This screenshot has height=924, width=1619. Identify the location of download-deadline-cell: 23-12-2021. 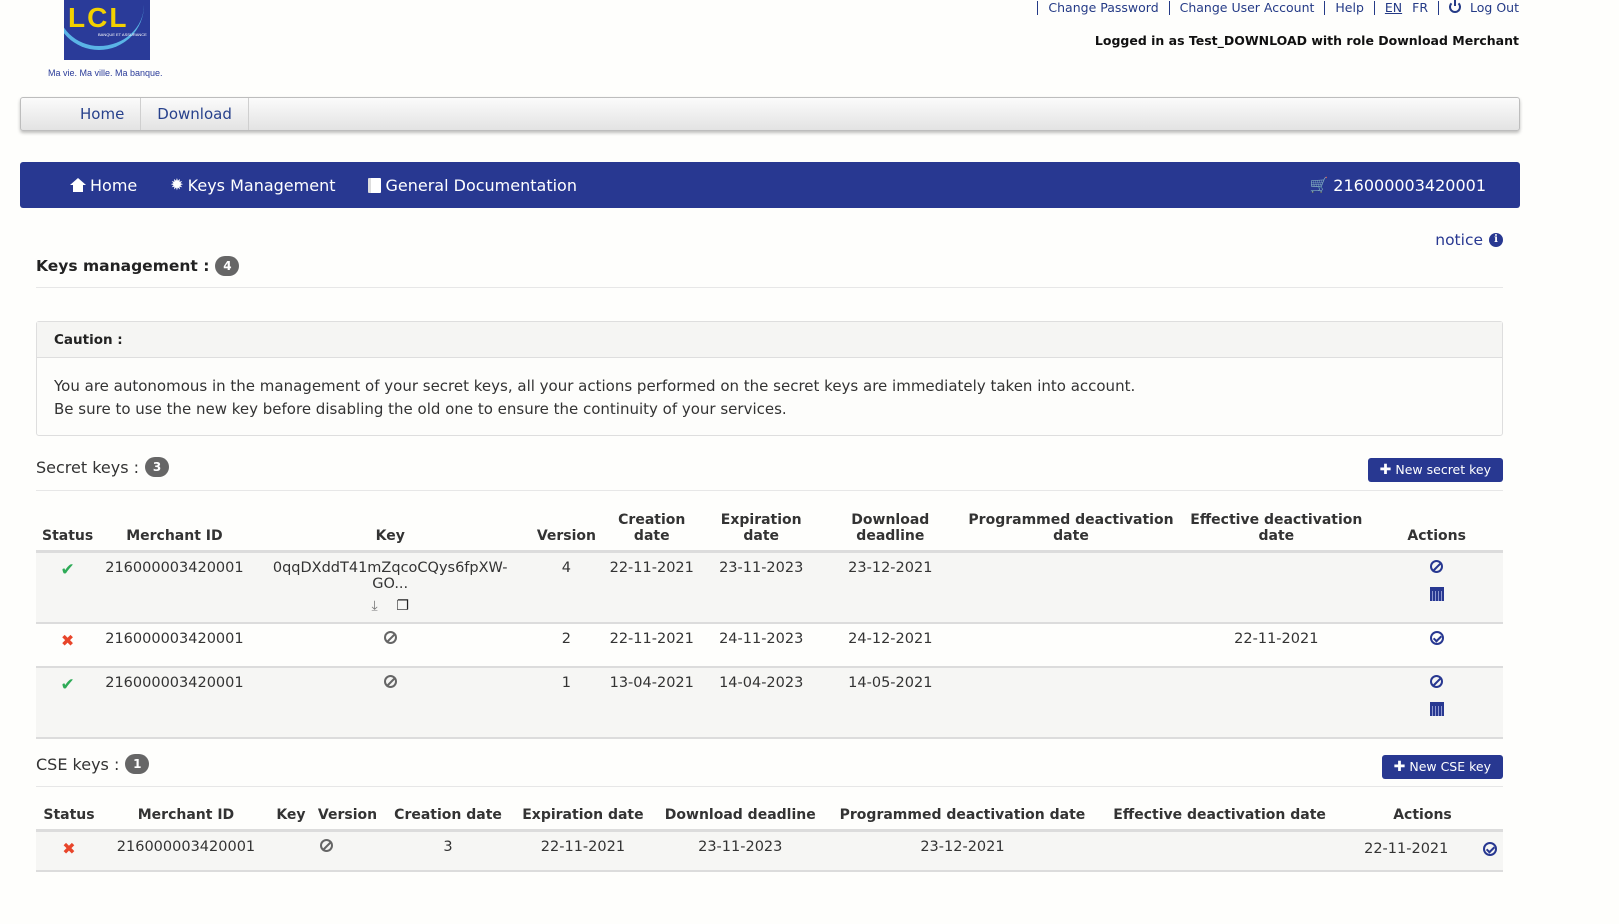
(890, 568).